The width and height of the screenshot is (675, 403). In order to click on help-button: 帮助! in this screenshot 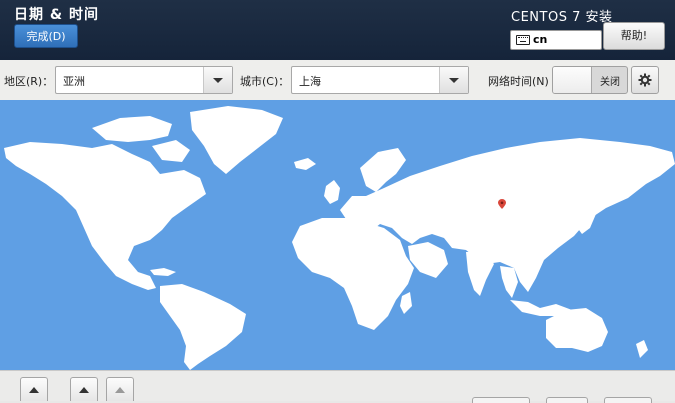, I will do `click(634, 36)`.